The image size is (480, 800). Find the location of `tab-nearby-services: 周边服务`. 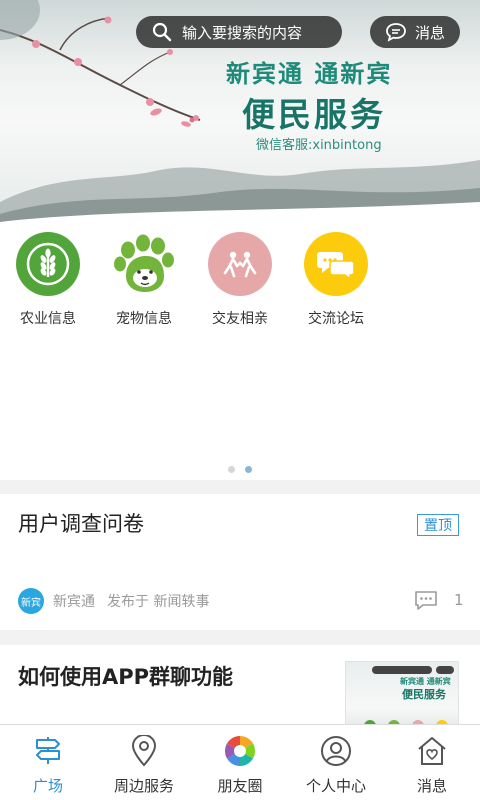

tab-nearby-services: 周边服务 is located at coordinates (144, 762).